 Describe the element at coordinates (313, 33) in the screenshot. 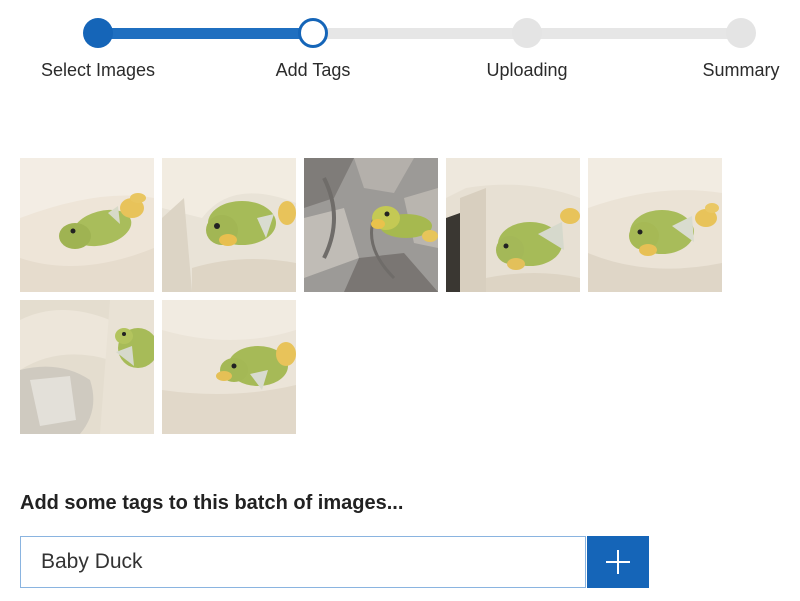

I see `step-current-marker` at that location.